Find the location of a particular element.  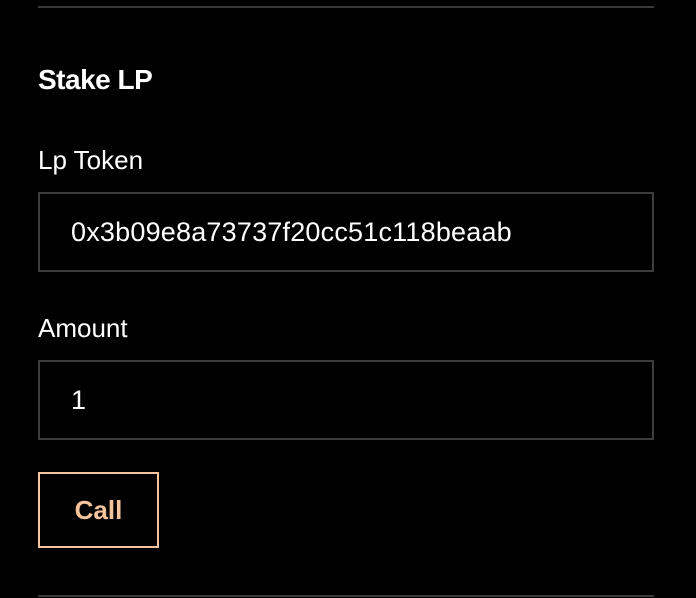

call-button: Call is located at coordinates (98, 510).